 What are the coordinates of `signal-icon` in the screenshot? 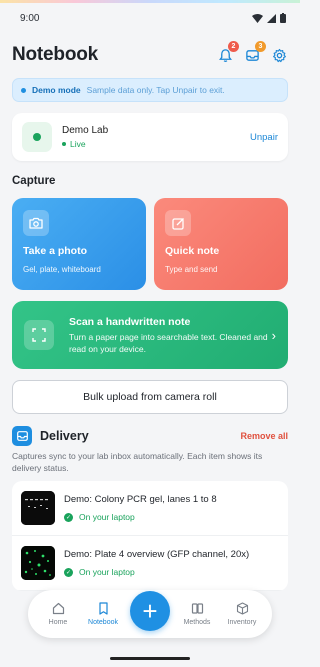 It's located at (271, 18).